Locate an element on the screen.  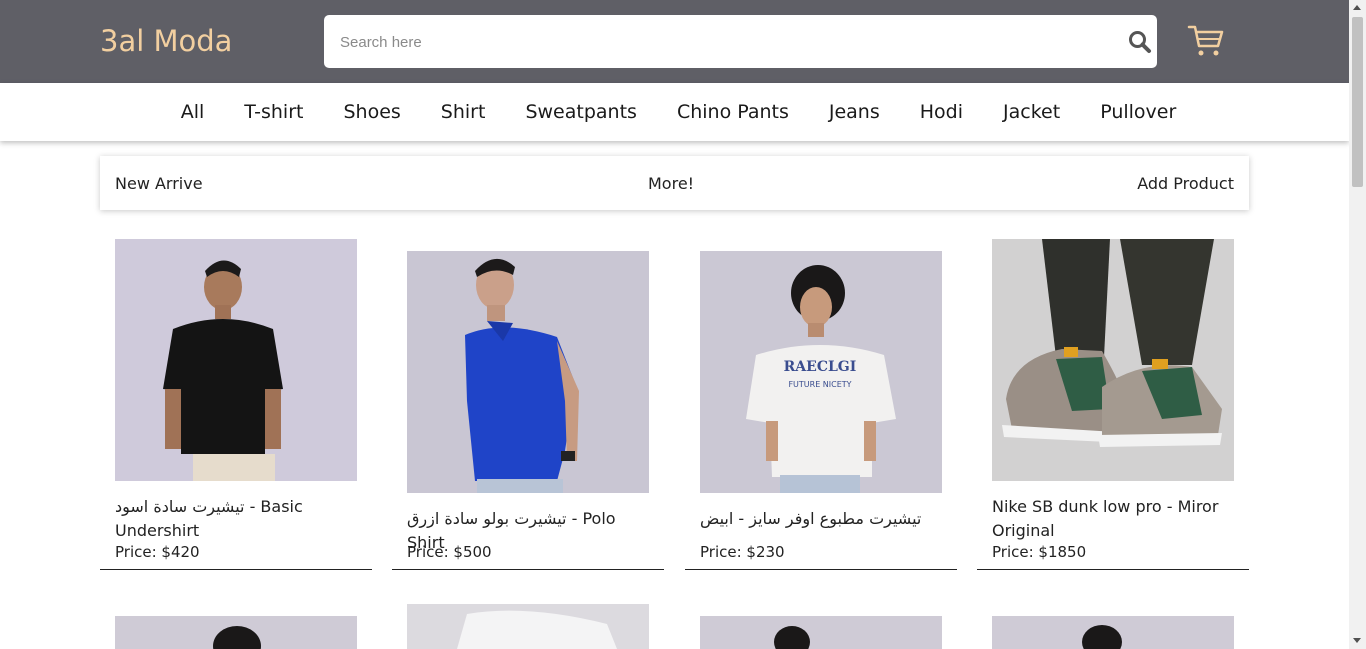
product-price: Price: $1850 is located at coordinates (1039, 552).